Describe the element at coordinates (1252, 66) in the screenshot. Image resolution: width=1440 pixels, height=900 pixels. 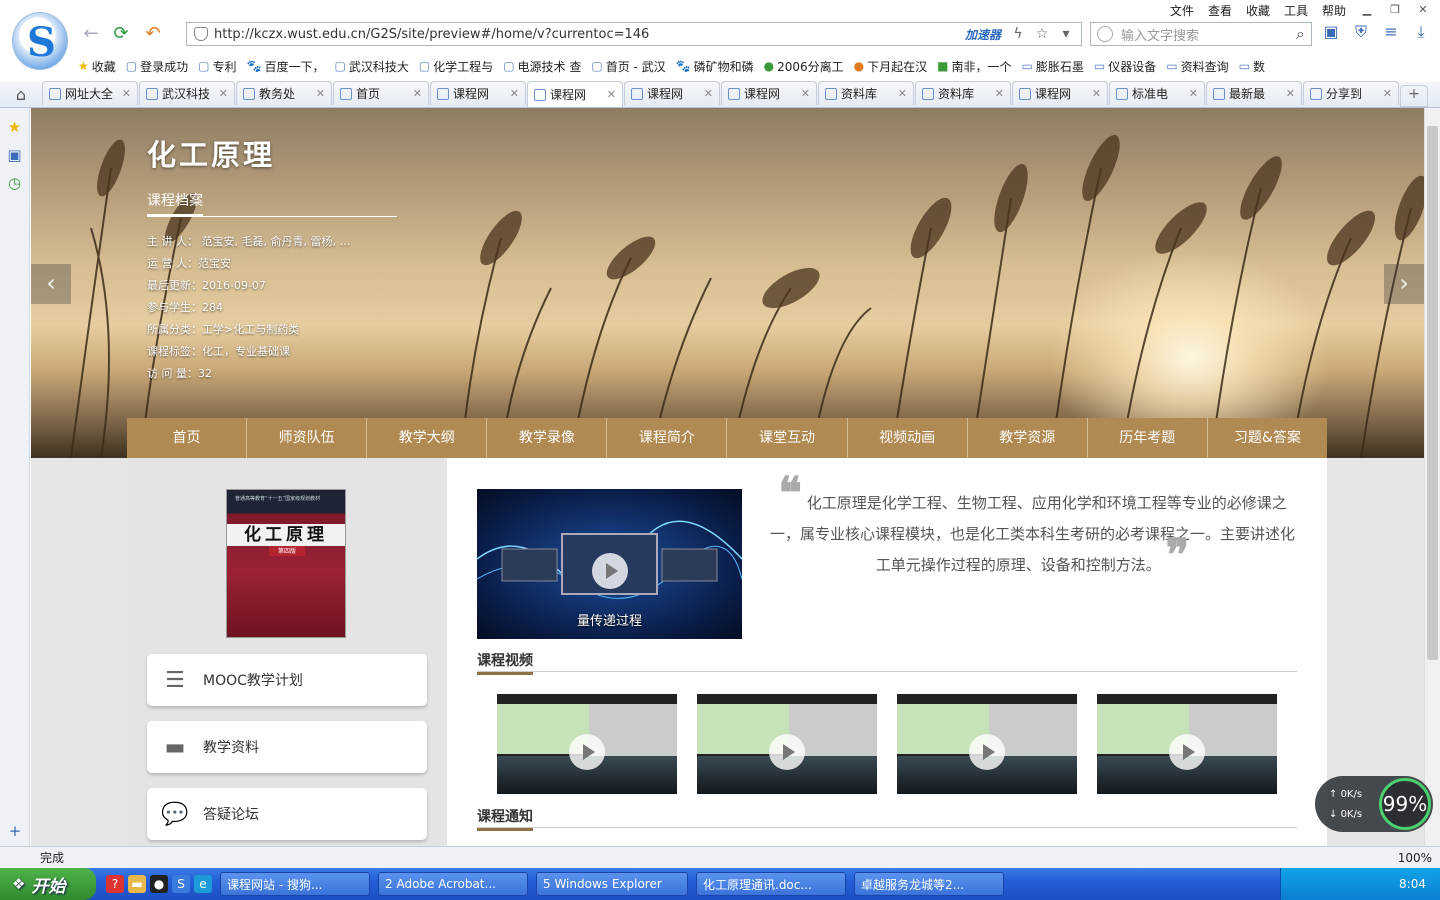
I see `bookmark-folder: ▭ 数` at that location.